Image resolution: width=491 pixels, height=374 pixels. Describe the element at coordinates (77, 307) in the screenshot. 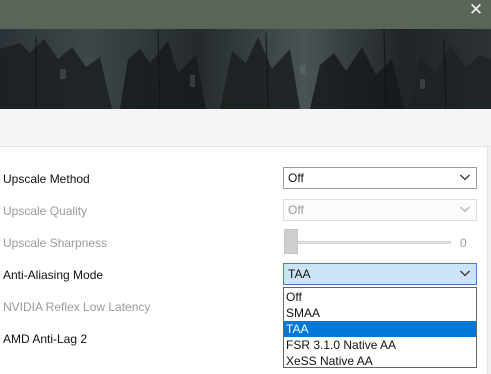

I see `nvidia-reflex-label: NVIDIA Reflex Low Latency` at that location.